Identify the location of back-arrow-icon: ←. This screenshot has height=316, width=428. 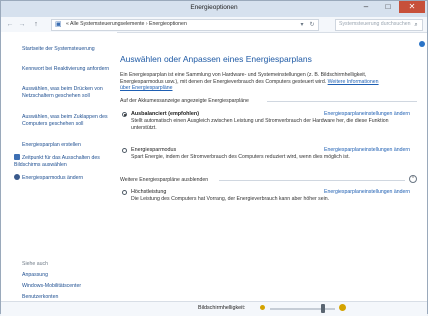
(10, 25).